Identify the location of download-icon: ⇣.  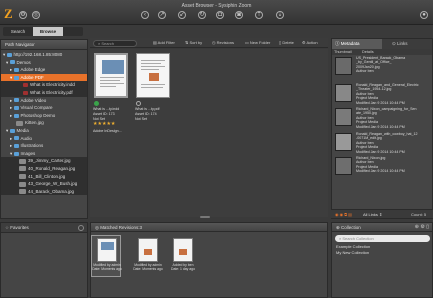
(280, 15).